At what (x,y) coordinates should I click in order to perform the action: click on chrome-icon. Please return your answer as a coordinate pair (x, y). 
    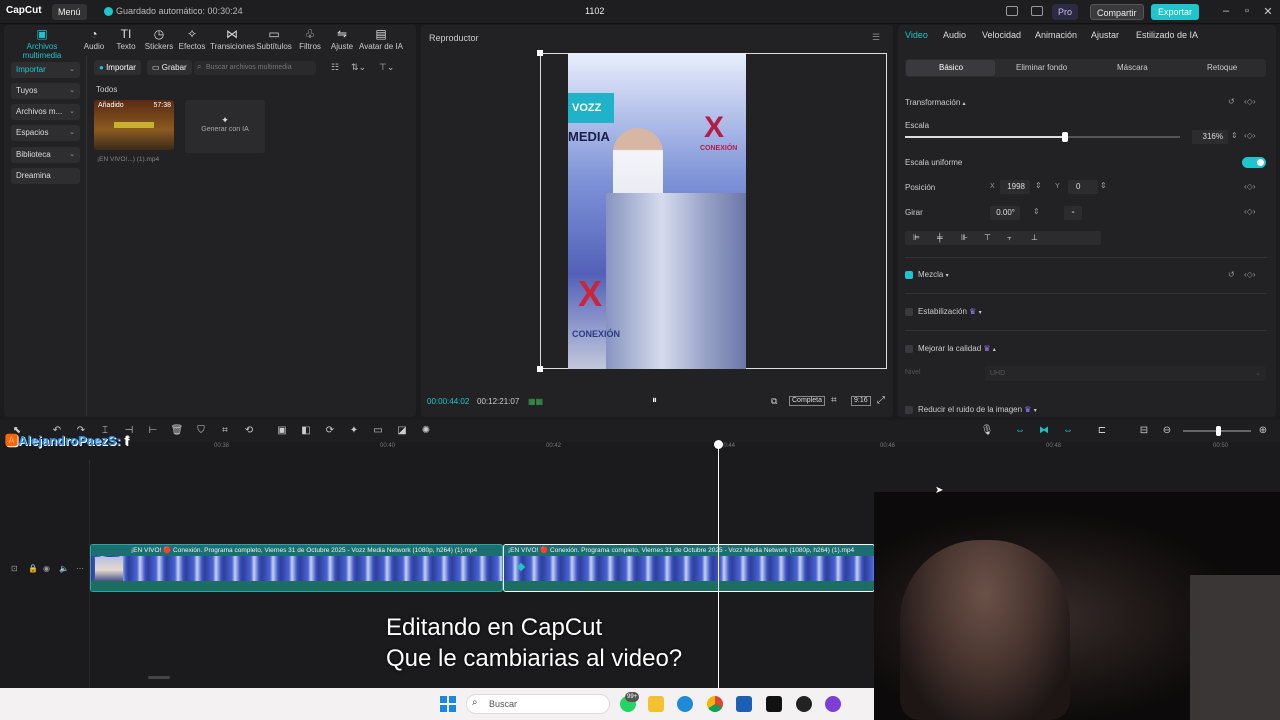
    Looking at the image, I should click on (715, 704).